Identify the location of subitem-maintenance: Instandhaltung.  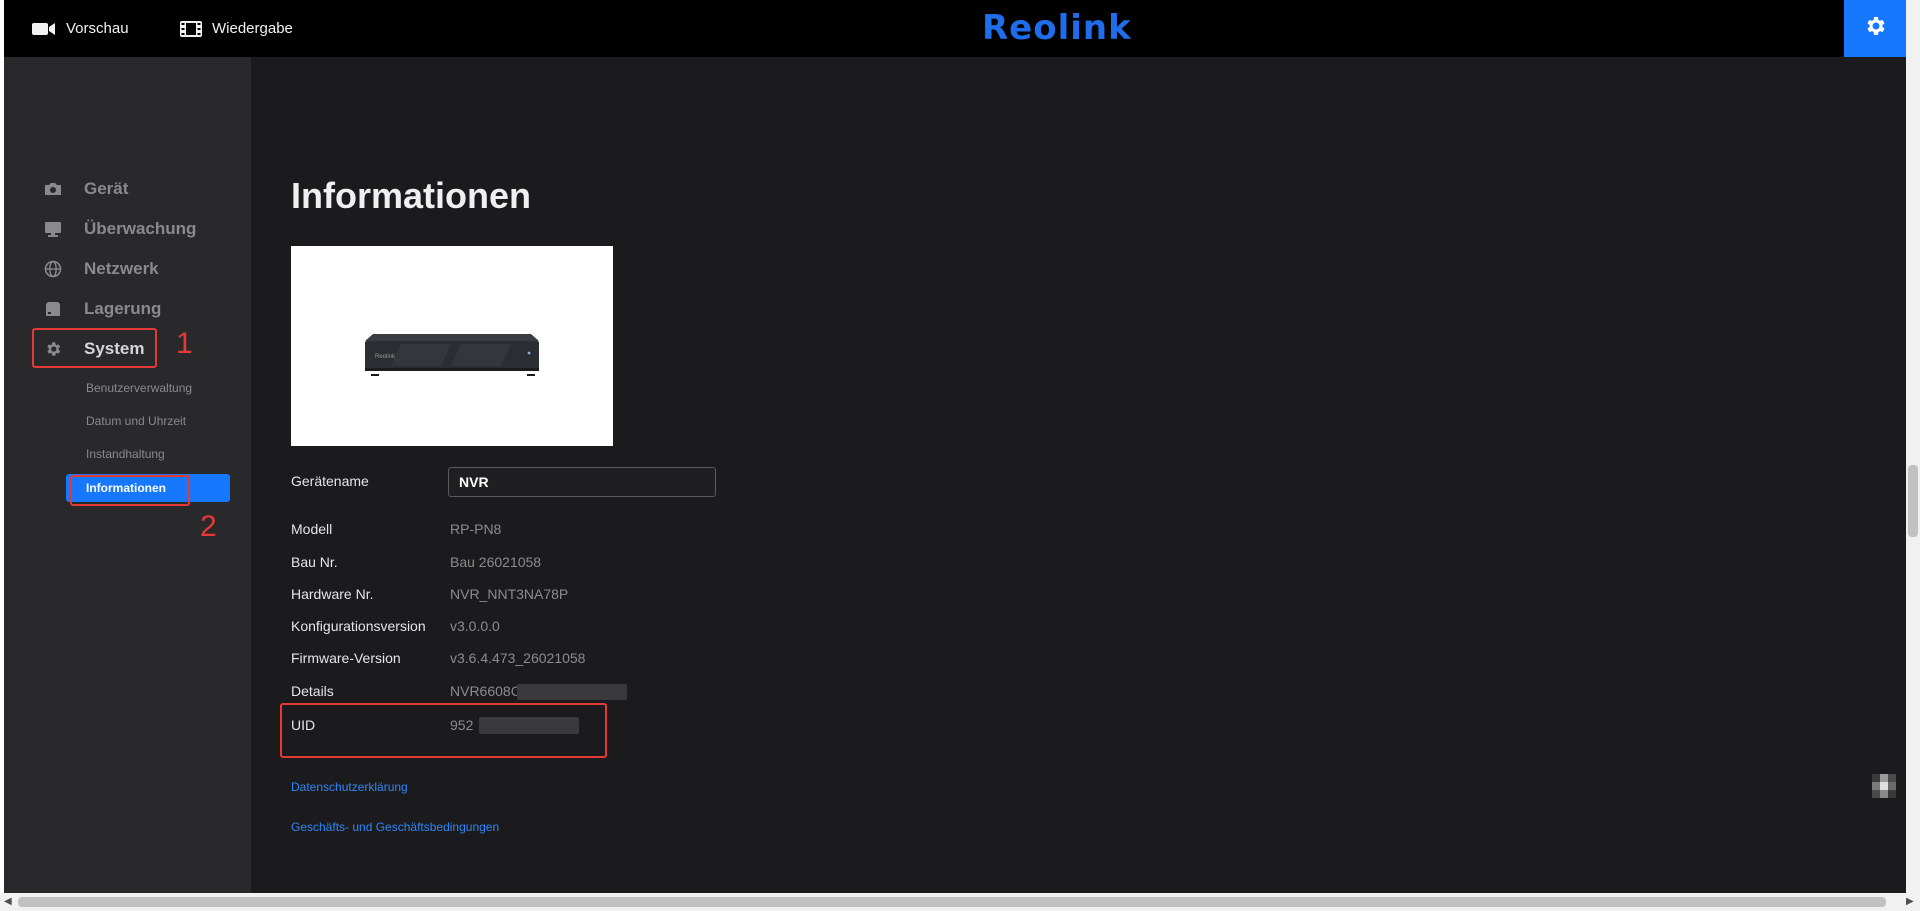
(125, 454).